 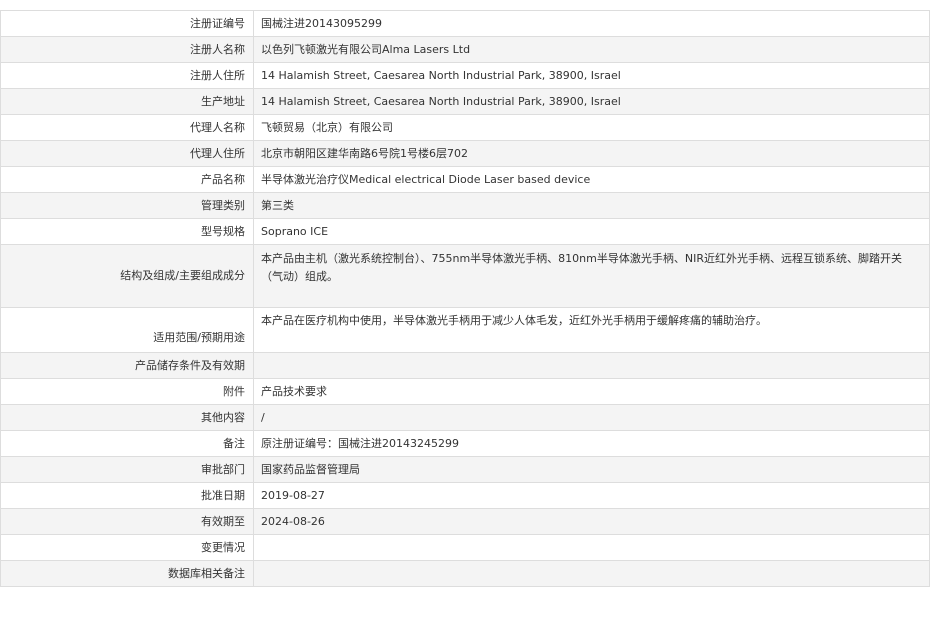 I want to click on row-value-change-history, so click(x=591, y=547).